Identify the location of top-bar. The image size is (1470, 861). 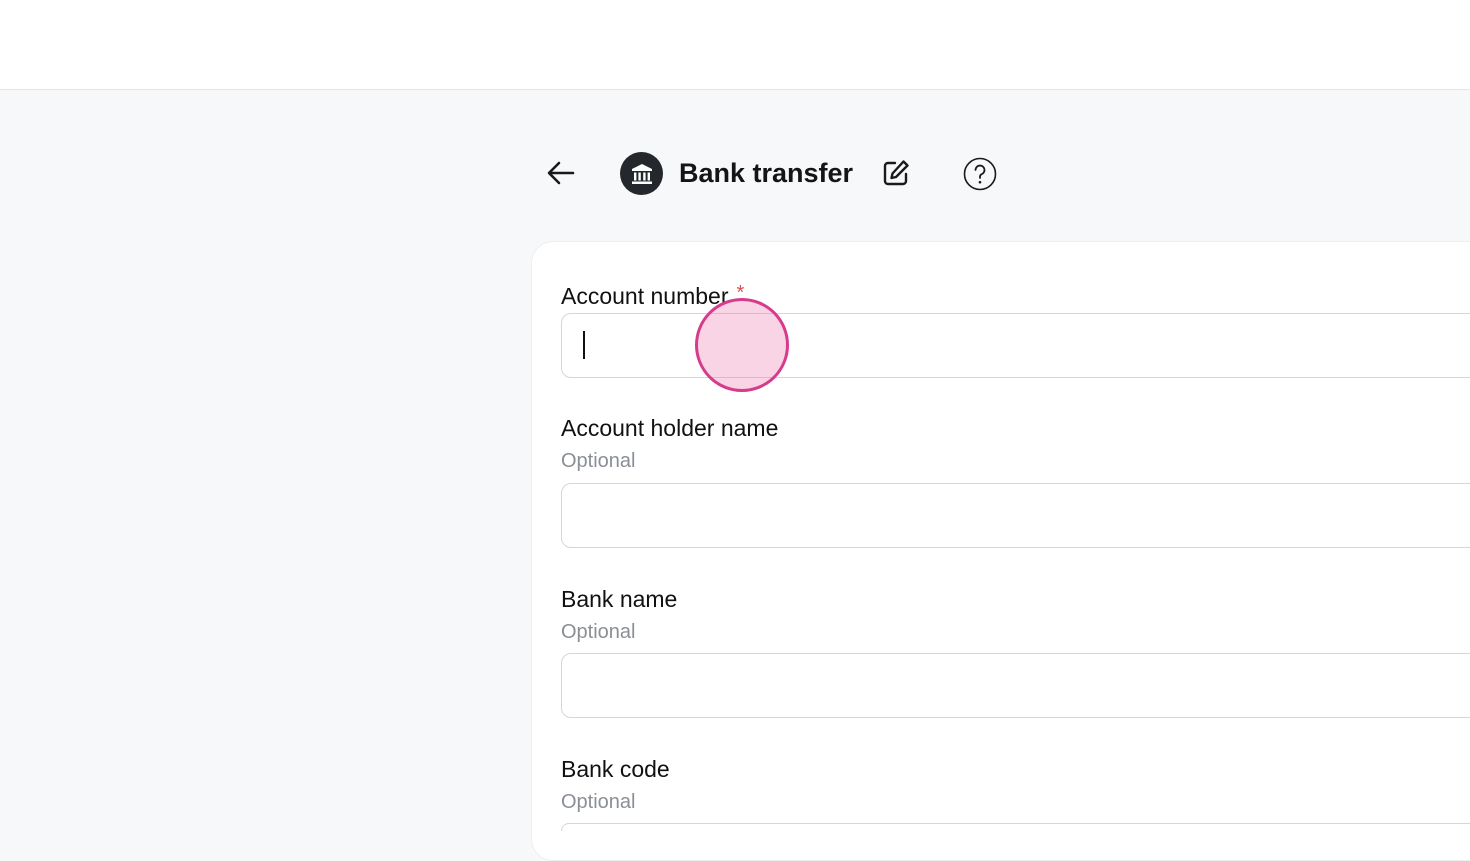
(735, 45).